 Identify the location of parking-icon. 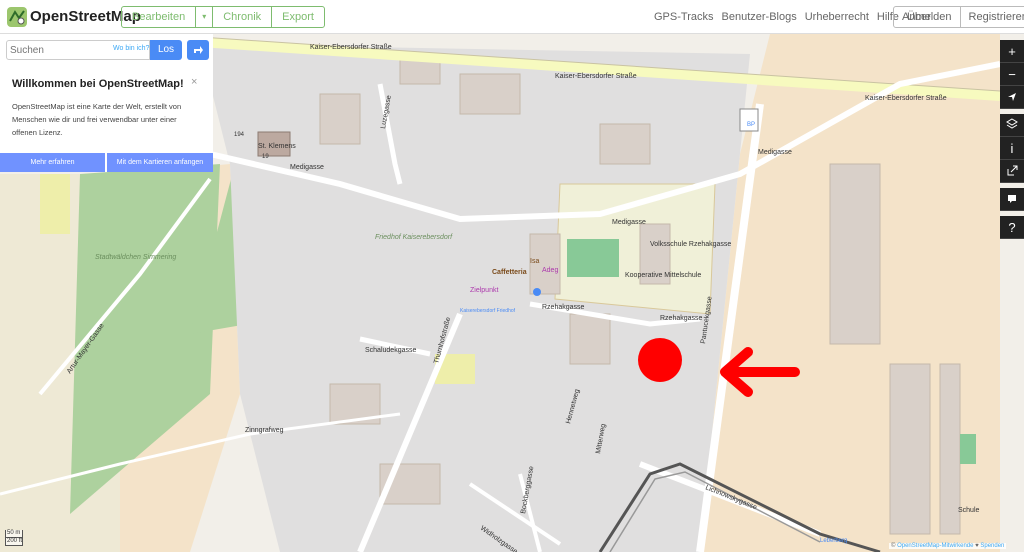
(537, 292).